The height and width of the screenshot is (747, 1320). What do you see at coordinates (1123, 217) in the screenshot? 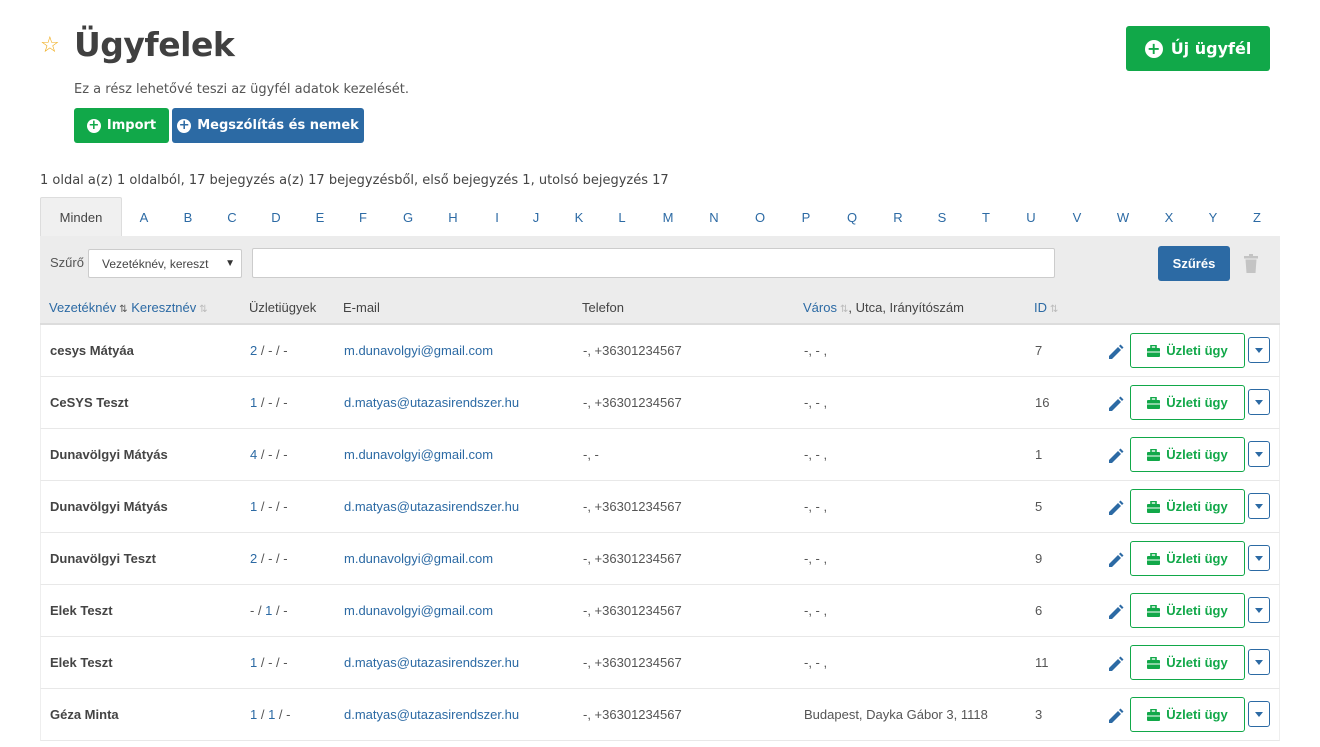
I see `tab-letter-w: W` at bounding box center [1123, 217].